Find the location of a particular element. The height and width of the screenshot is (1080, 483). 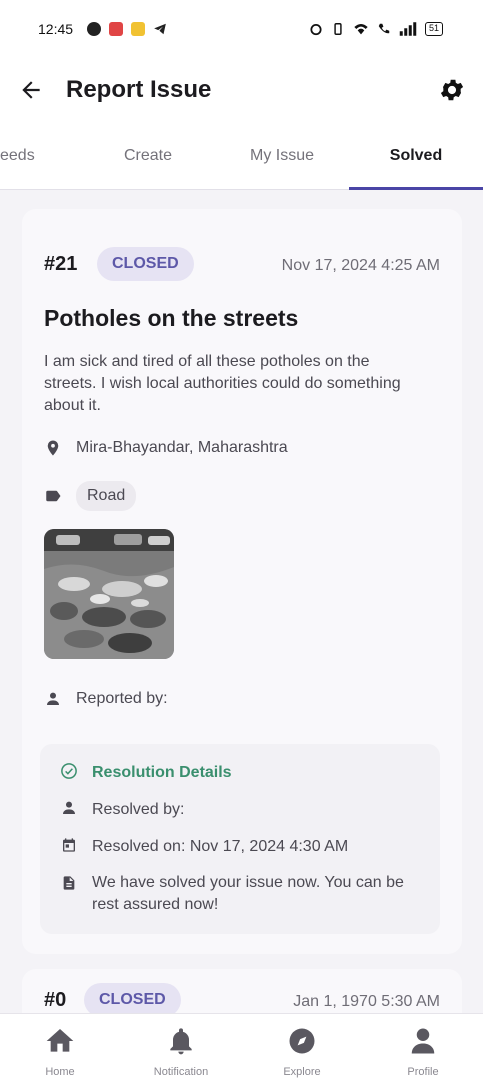

reported-by-label: Reported by: is located at coordinates (122, 698).